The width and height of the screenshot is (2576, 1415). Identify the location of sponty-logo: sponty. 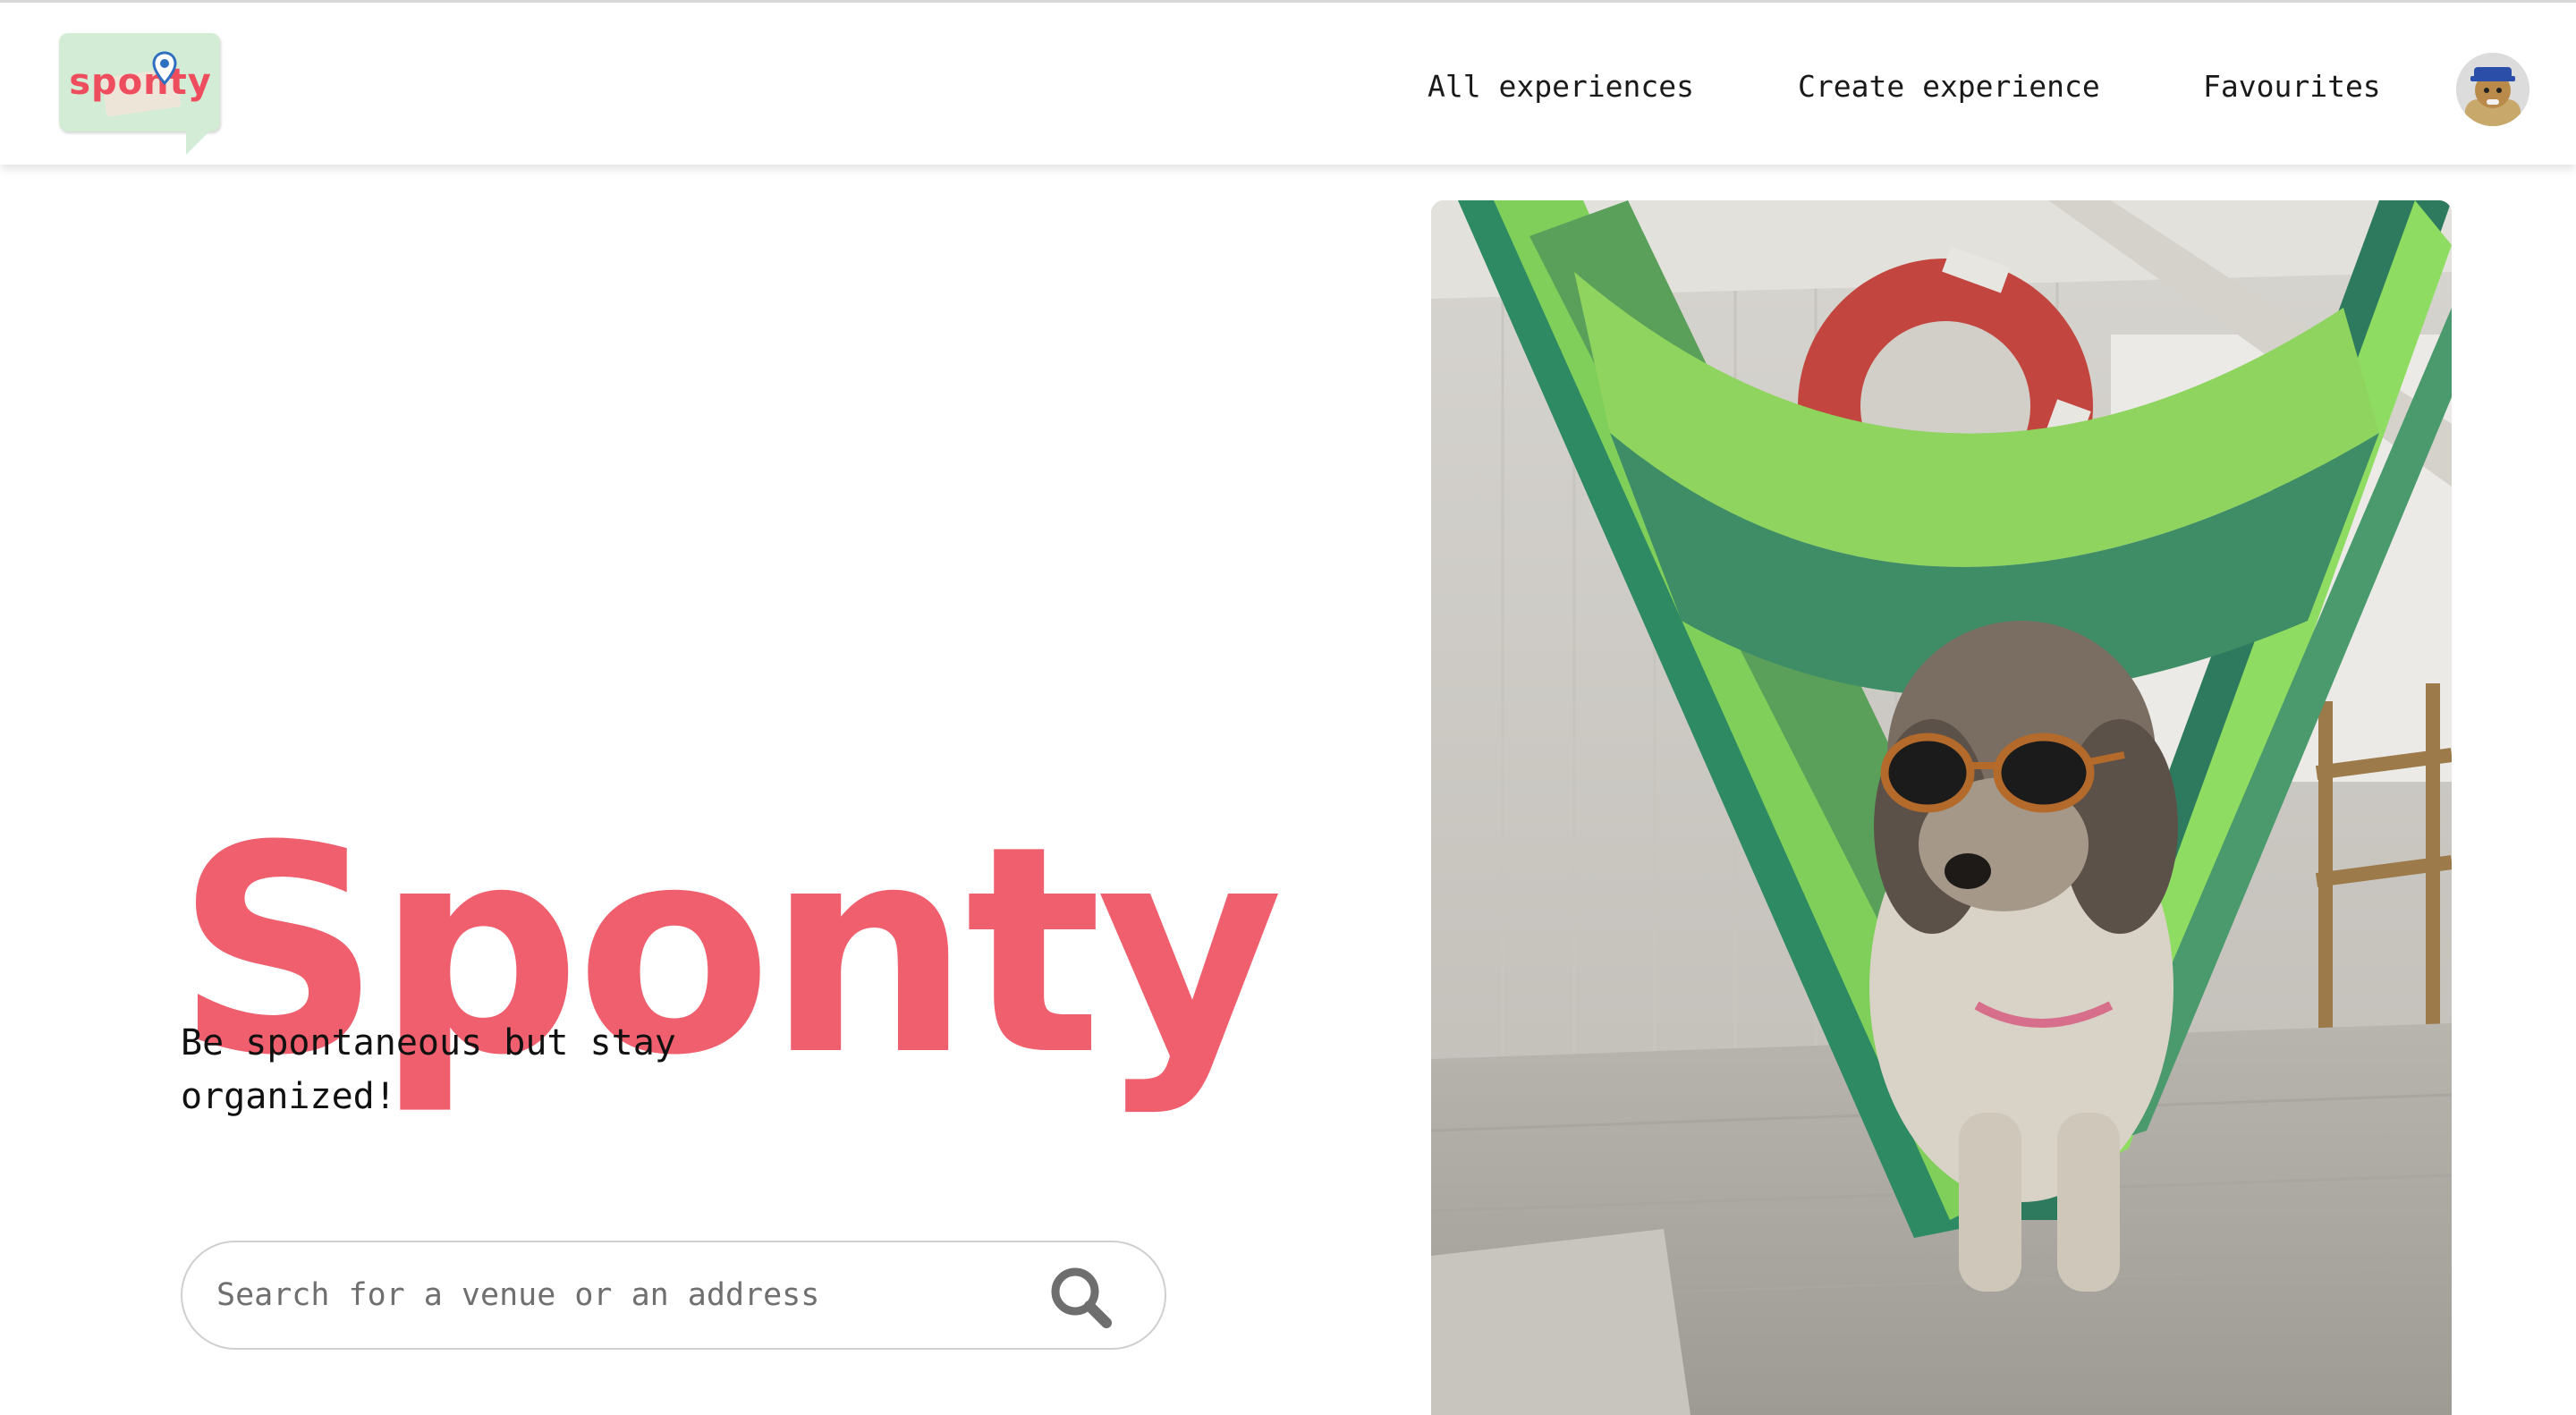
(140, 95).